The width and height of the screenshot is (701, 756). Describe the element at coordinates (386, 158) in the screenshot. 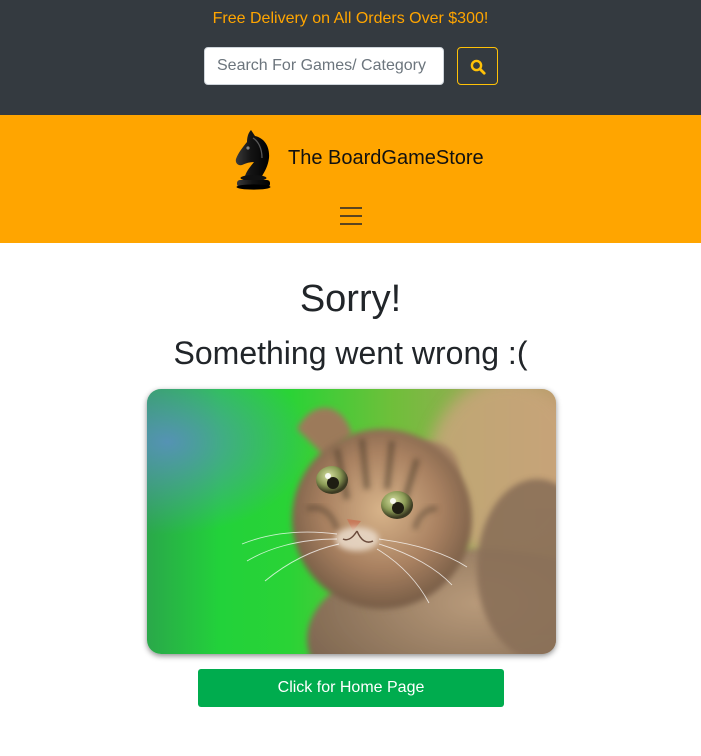

I see `store-name: The BoardGameStore` at that location.